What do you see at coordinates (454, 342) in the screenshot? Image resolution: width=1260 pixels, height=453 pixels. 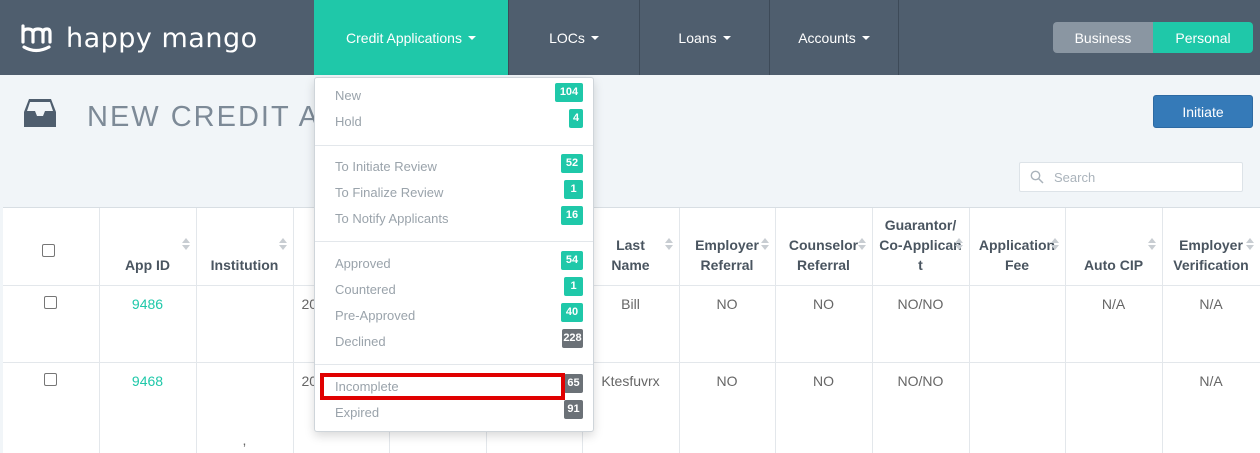 I see `dropdown-item-declined: Declined` at bounding box center [454, 342].